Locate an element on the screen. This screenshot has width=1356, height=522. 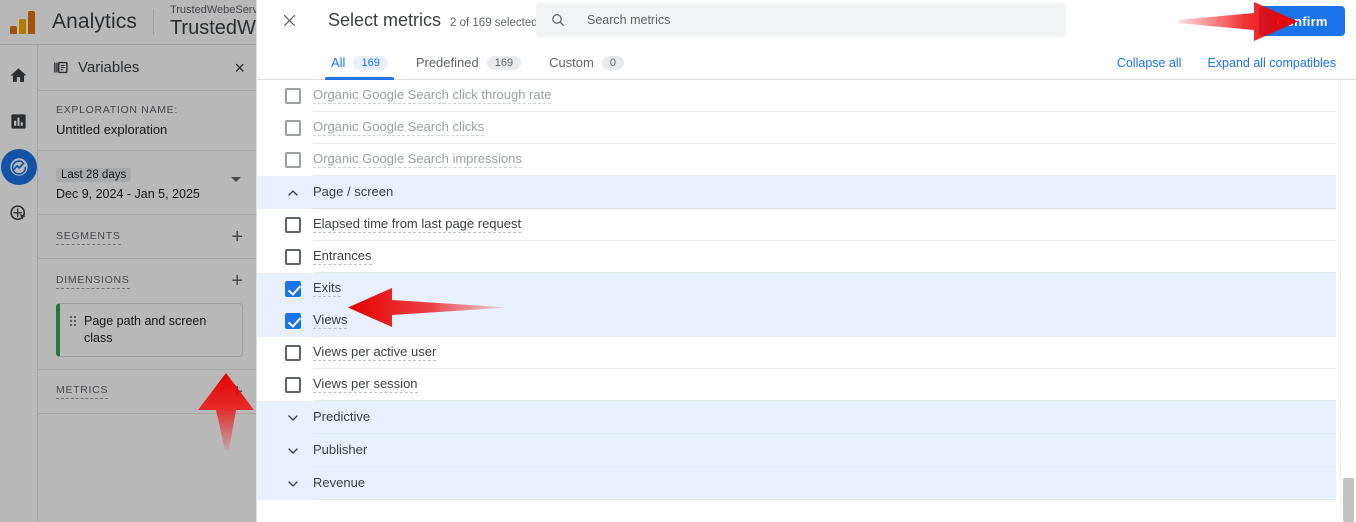
tab-custom-badge: 0 is located at coordinates (612, 62).